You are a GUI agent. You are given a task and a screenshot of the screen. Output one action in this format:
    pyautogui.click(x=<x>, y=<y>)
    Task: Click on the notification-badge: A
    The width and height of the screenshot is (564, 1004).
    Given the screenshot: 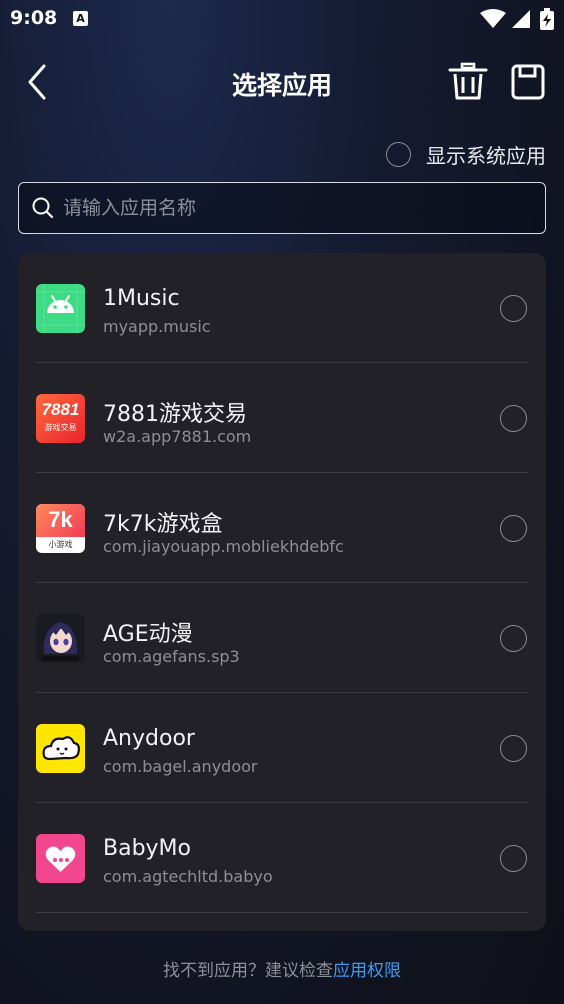 What is the action you would take?
    pyautogui.click(x=80, y=18)
    